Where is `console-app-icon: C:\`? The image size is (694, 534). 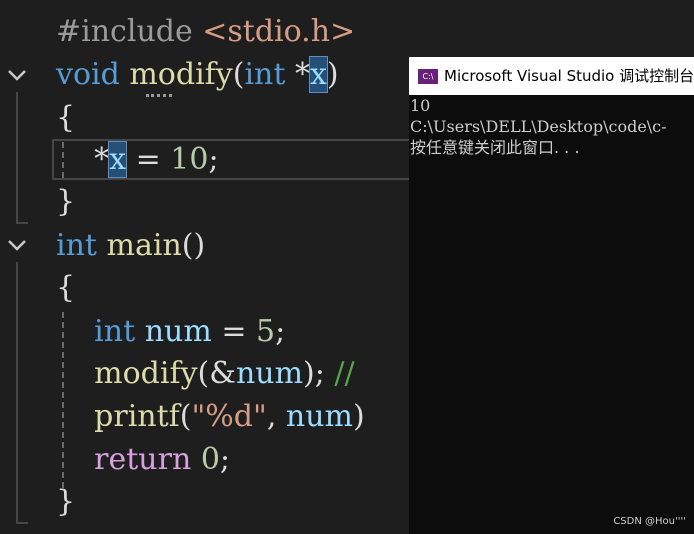
console-app-icon: C:\ is located at coordinates (428, 76).